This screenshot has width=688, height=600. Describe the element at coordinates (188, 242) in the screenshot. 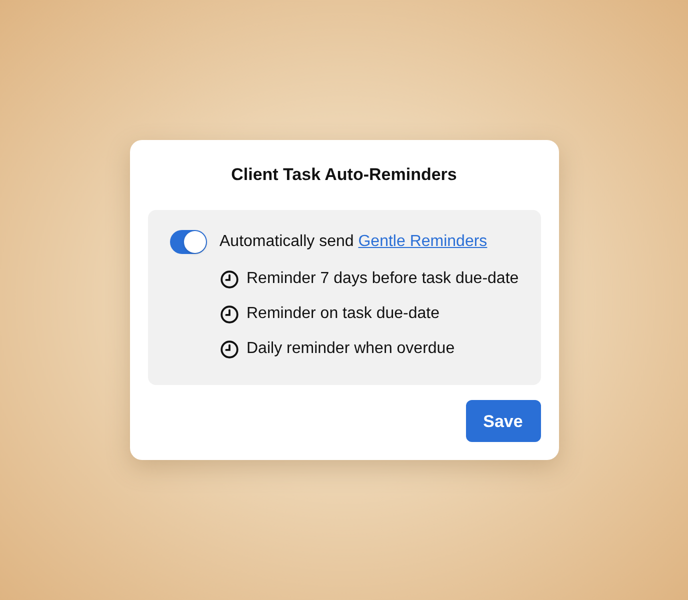

I see `toggle-switch` at that location.